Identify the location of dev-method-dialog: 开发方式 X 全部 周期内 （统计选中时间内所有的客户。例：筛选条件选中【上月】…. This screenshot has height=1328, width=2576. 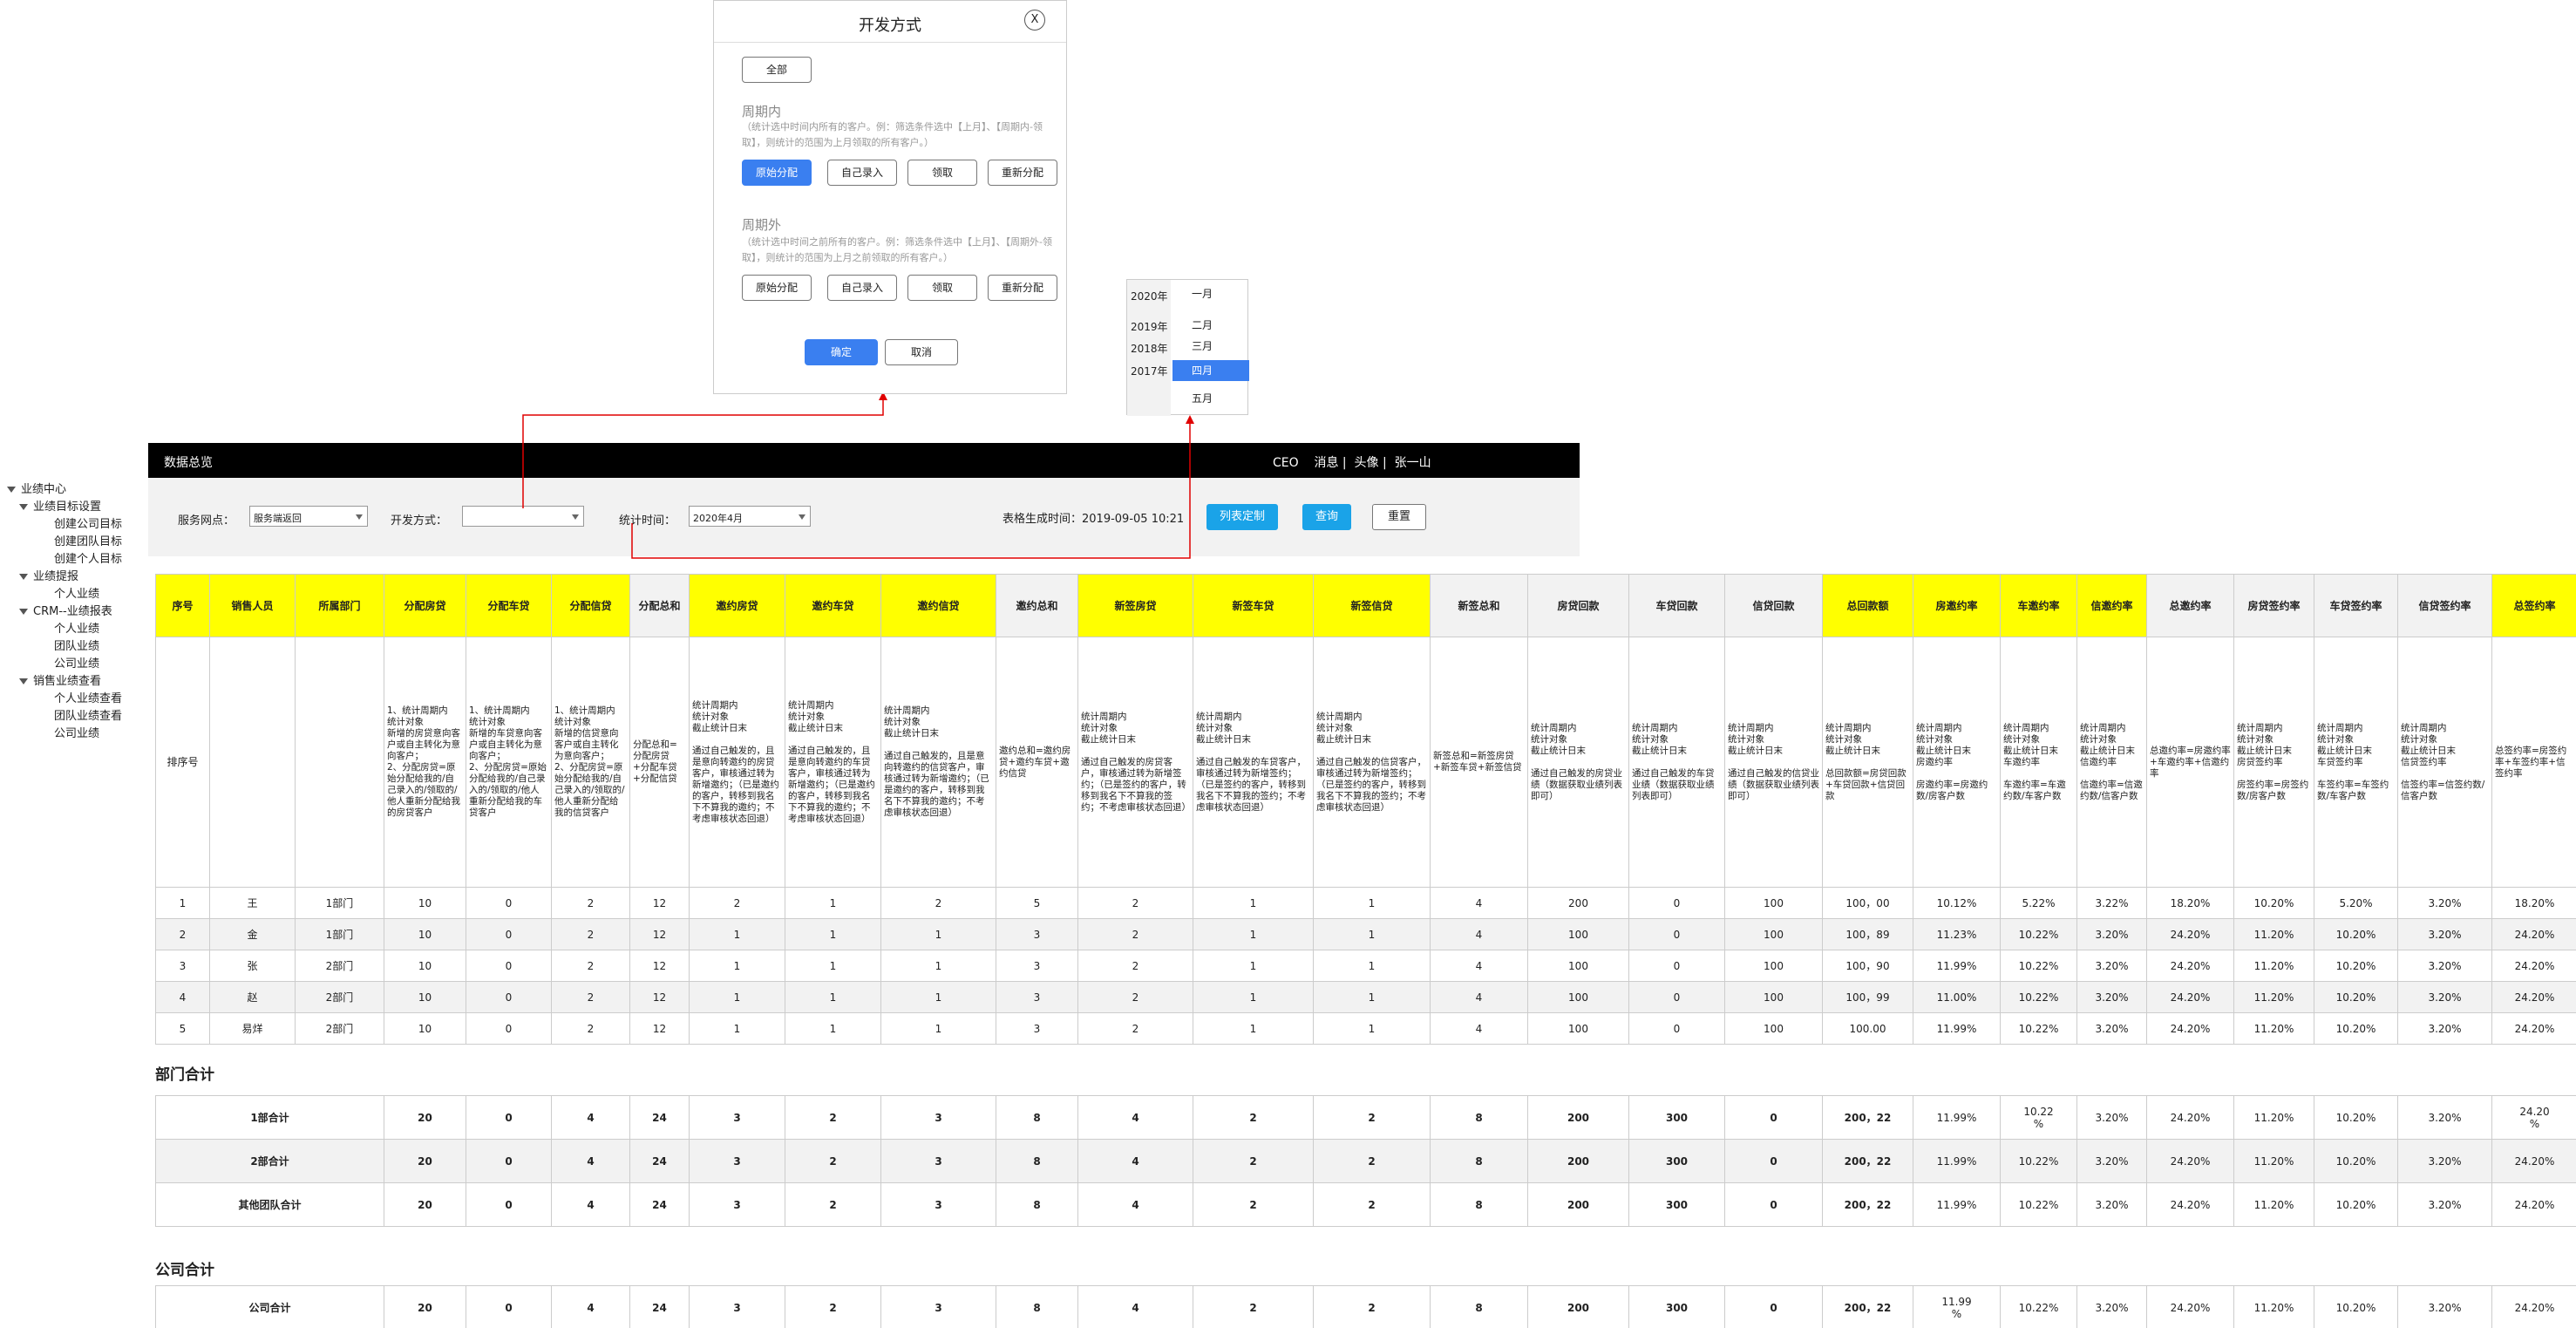
(890, 197).